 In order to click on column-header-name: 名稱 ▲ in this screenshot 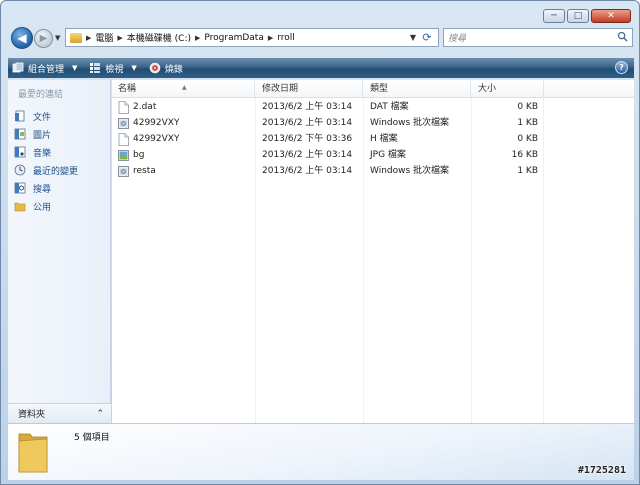, I will do `click(183, 89)`.